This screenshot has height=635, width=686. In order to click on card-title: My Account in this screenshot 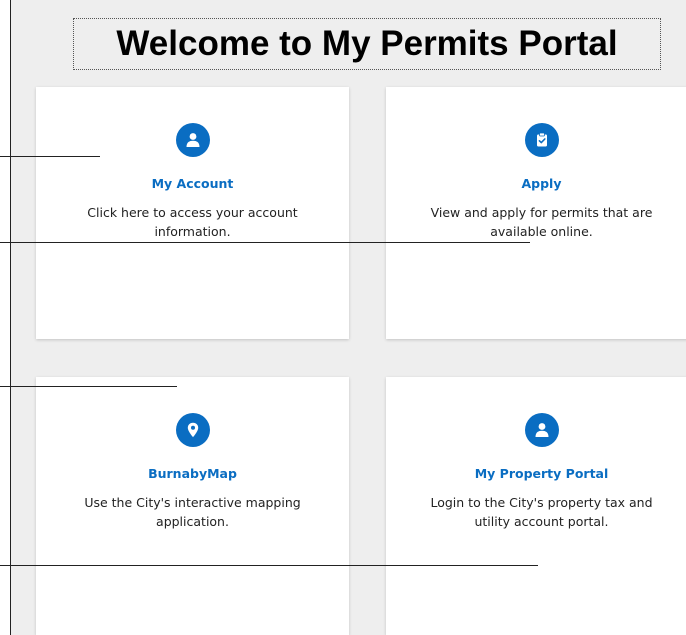, I will do `click(192, 183)`.